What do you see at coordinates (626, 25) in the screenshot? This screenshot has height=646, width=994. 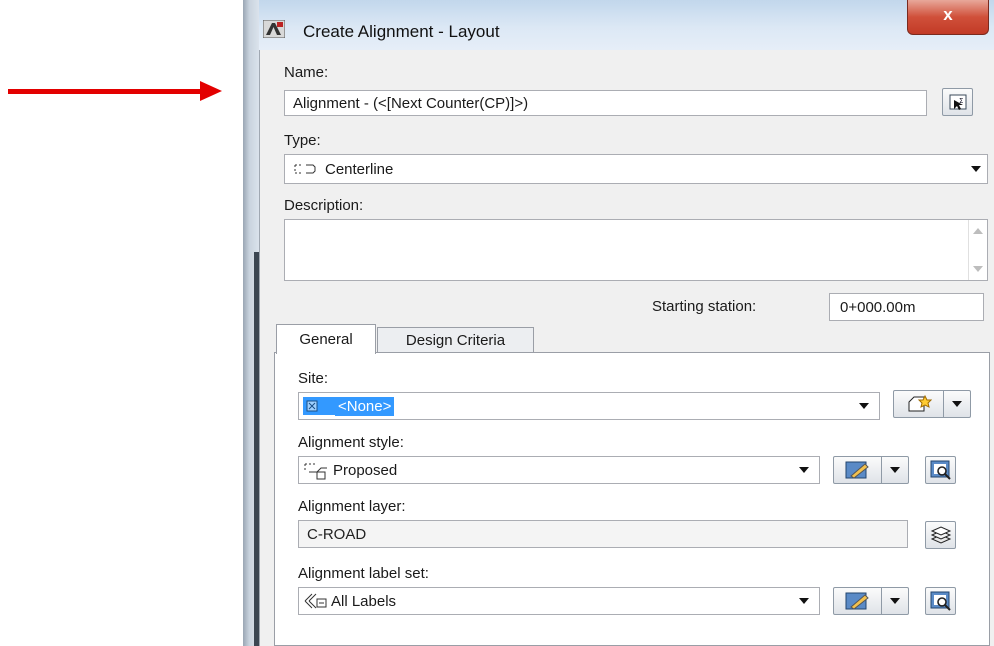 I see `title-bar: Create Alignment - Layout x` at bounding box center [626, 25].